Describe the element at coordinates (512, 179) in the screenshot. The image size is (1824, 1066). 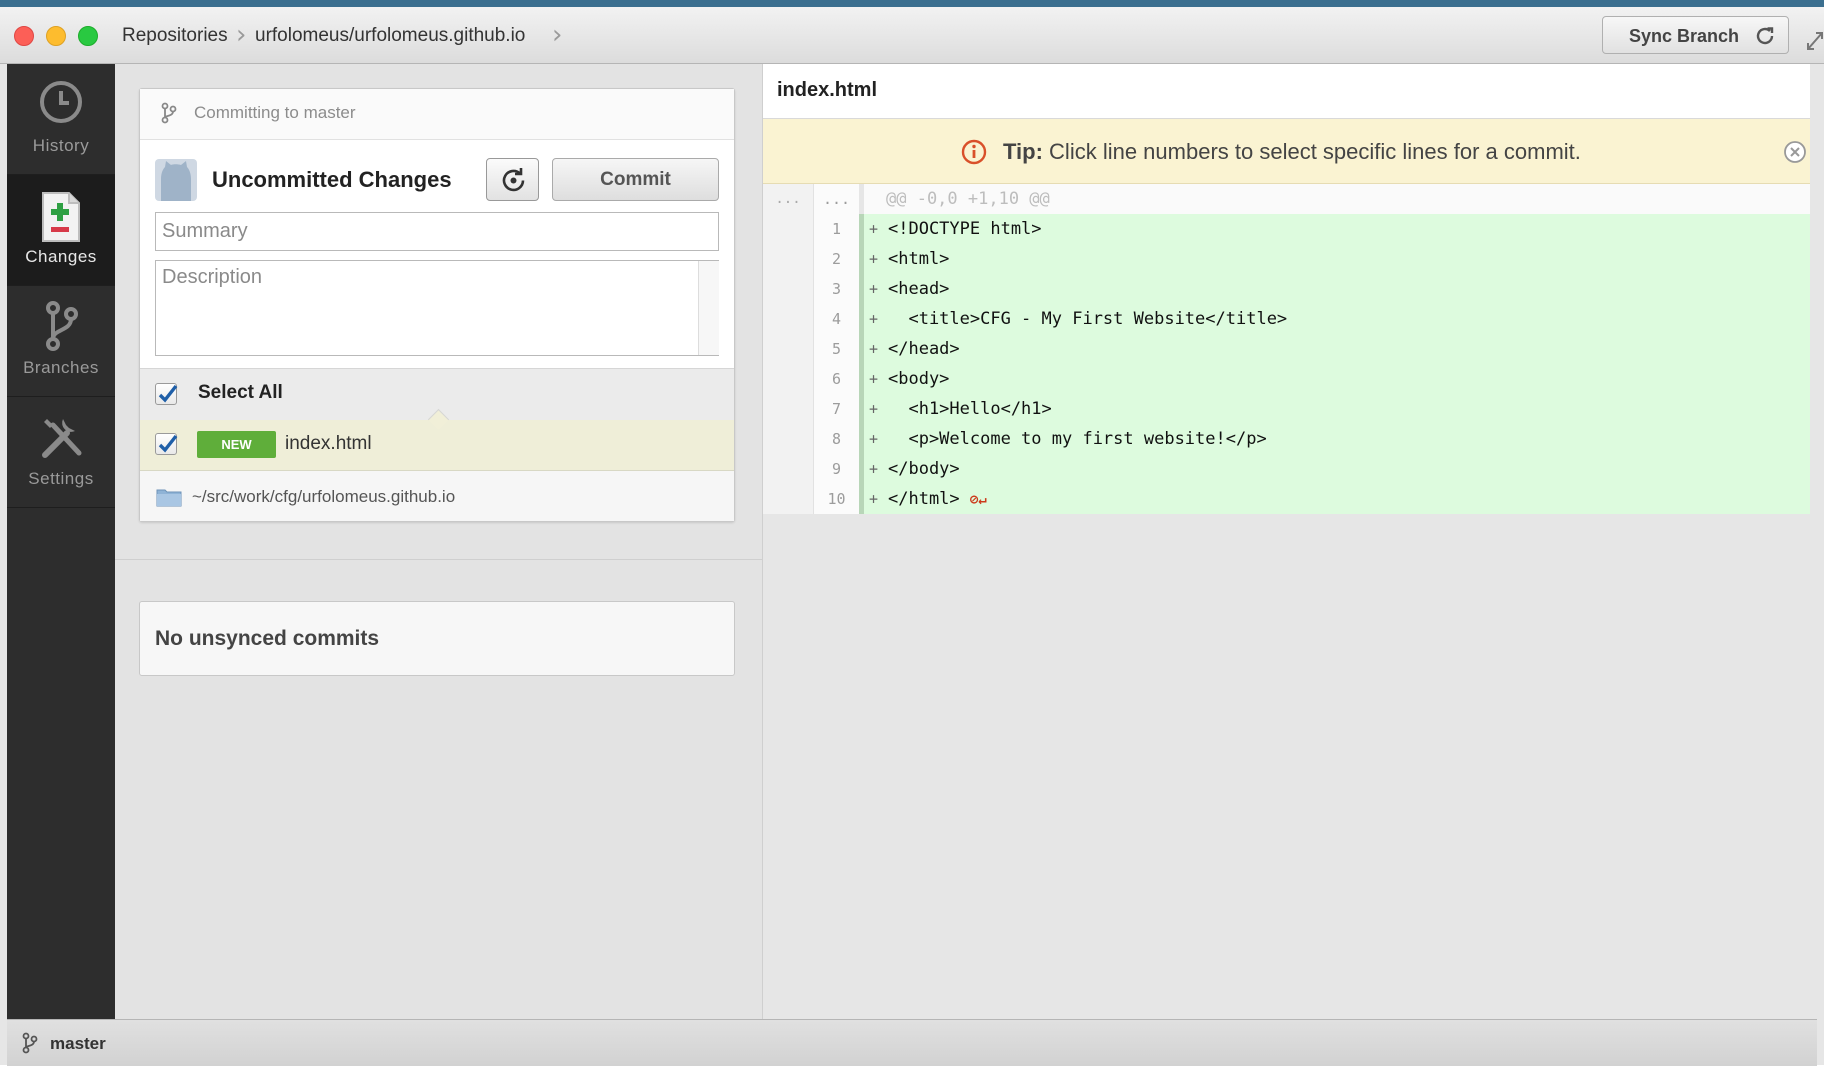
I see `discard-changes-button` at that location.